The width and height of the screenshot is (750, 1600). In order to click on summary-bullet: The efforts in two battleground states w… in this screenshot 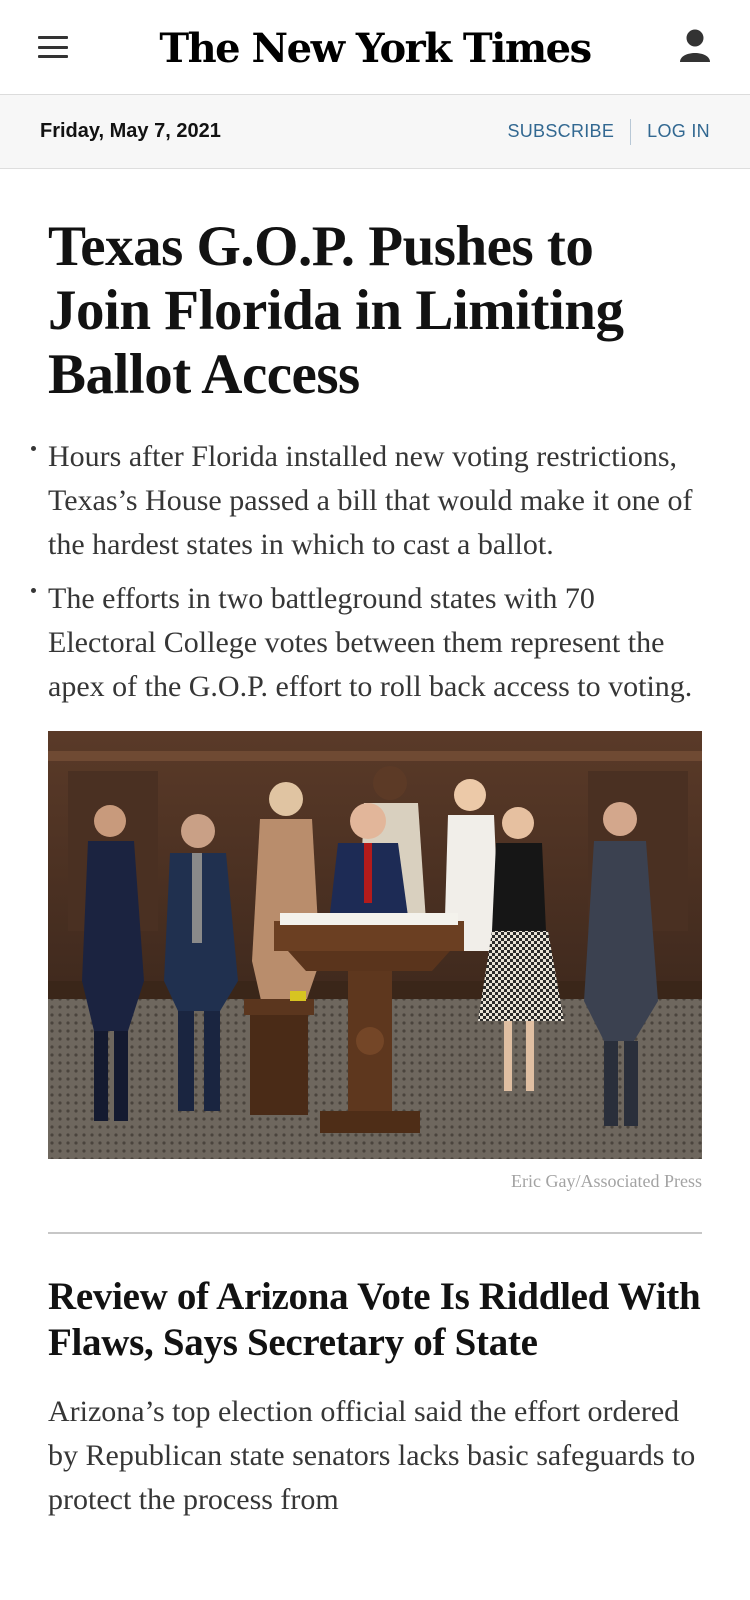, I will do `click(366, 643)`.